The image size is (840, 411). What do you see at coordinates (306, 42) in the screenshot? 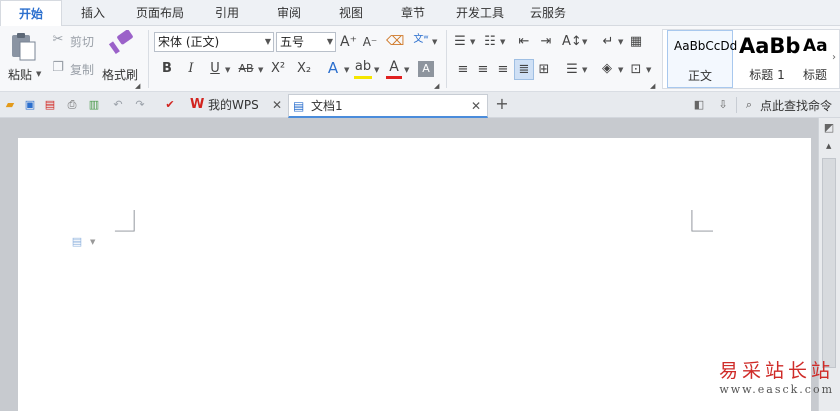
I see `font-size-select: 五号 ▼` at bounding box center [306, 42].